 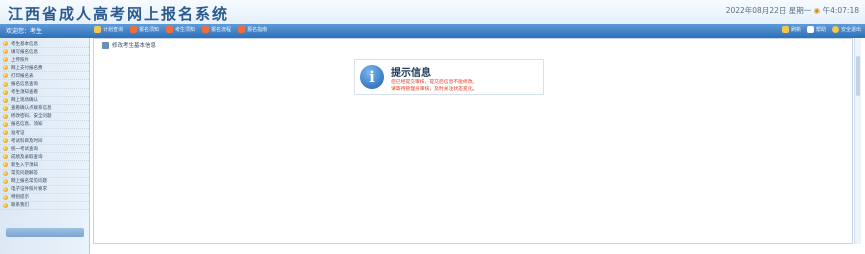 I want to click on plan-icon, so click(x=97, y=29).